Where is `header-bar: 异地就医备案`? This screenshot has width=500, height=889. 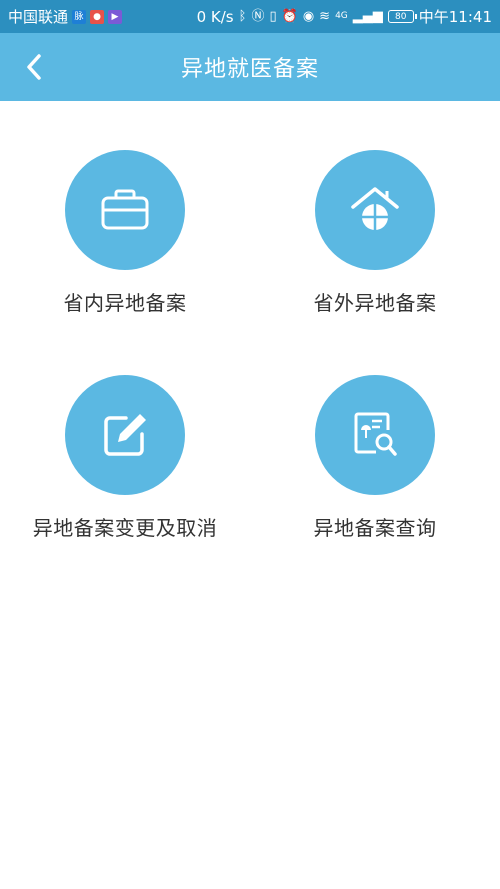
header-bar: 异地就医备案 is located at coordinates (250, 67).